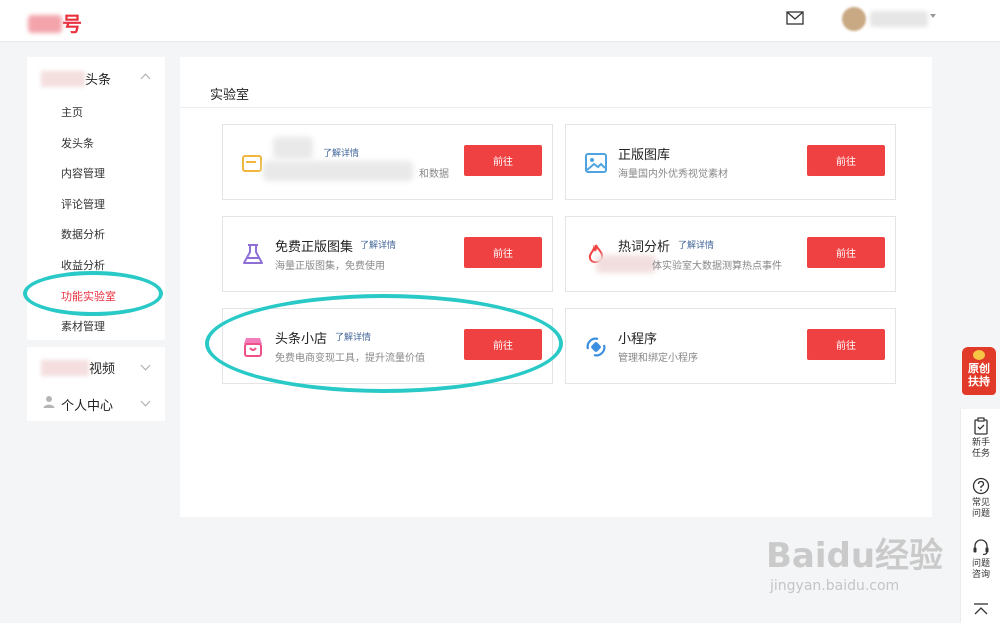  I want to click on logo: 号, so click(55, 22).